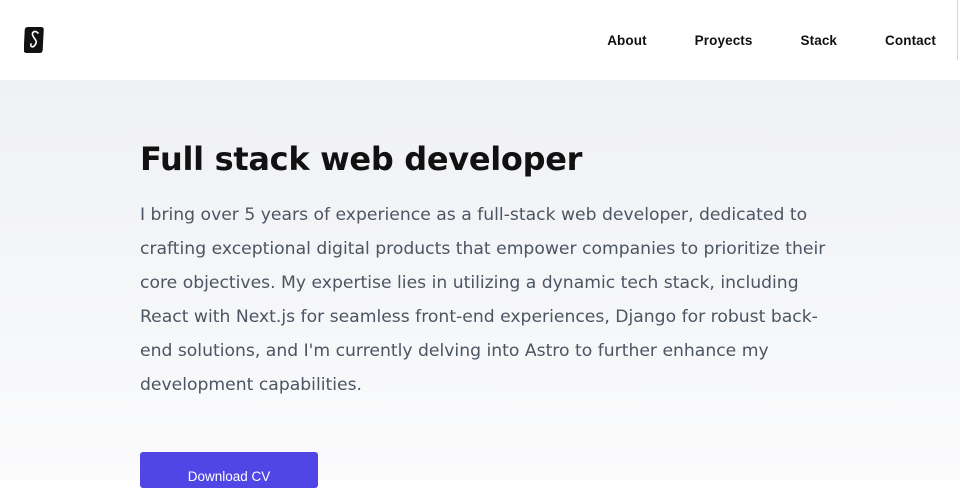 Image resolution: width=960 pixels, height=488 pixels. Describe the element at coordinates (626, 40) in the screenshot. I see `nav-link-about: About` at that location.